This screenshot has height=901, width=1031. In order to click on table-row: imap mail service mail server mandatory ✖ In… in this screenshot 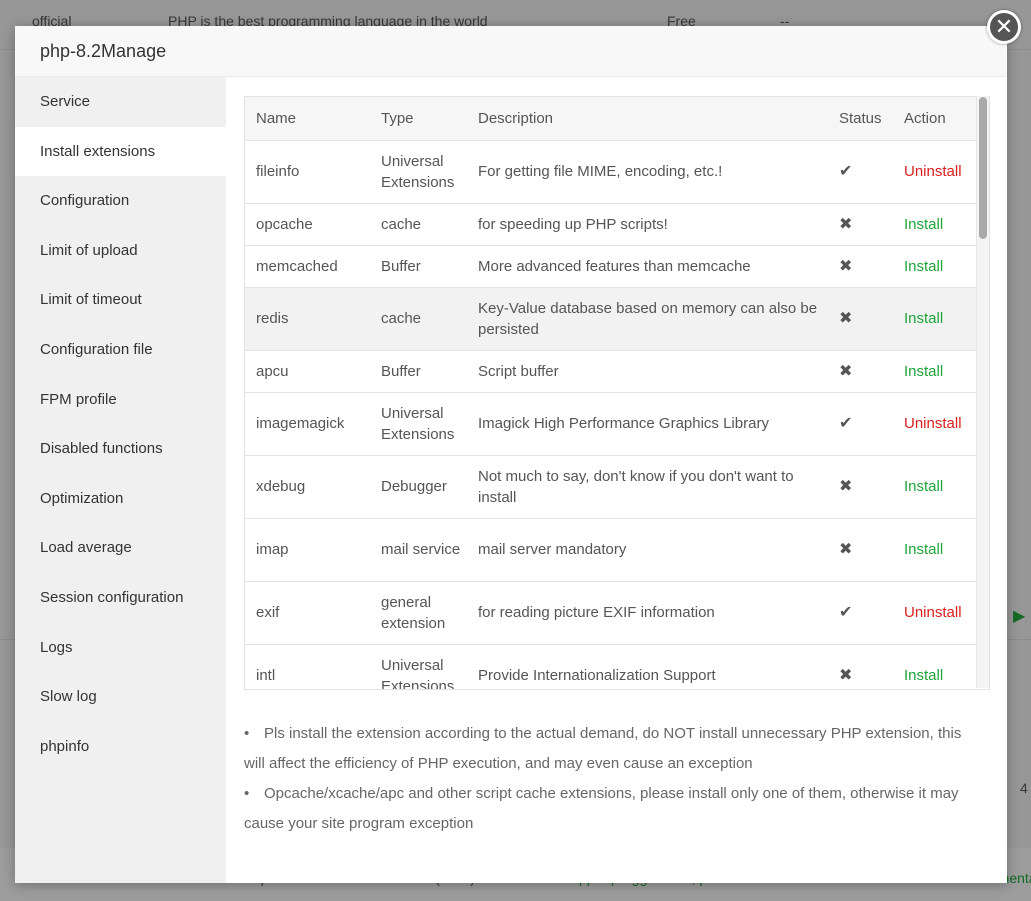, I will do `click(610, 550)`.